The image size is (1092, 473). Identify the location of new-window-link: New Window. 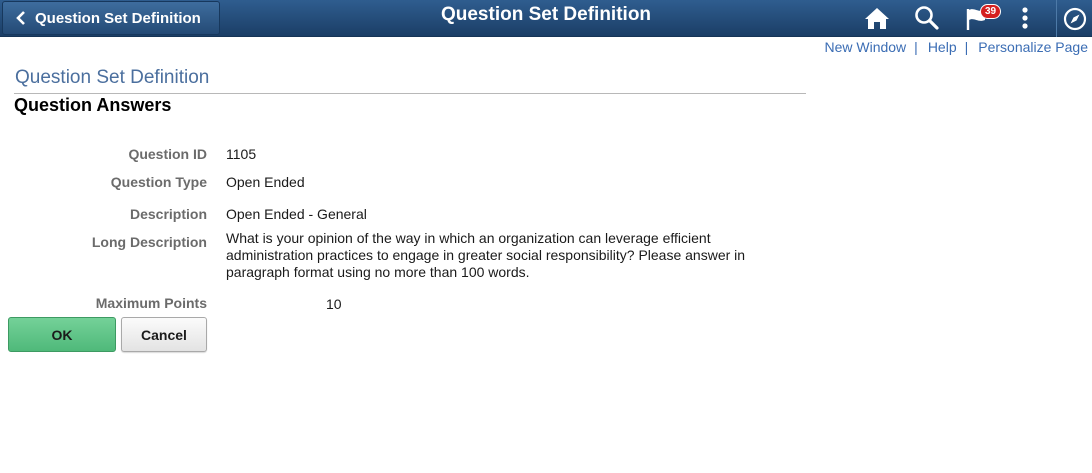
(865, 47).